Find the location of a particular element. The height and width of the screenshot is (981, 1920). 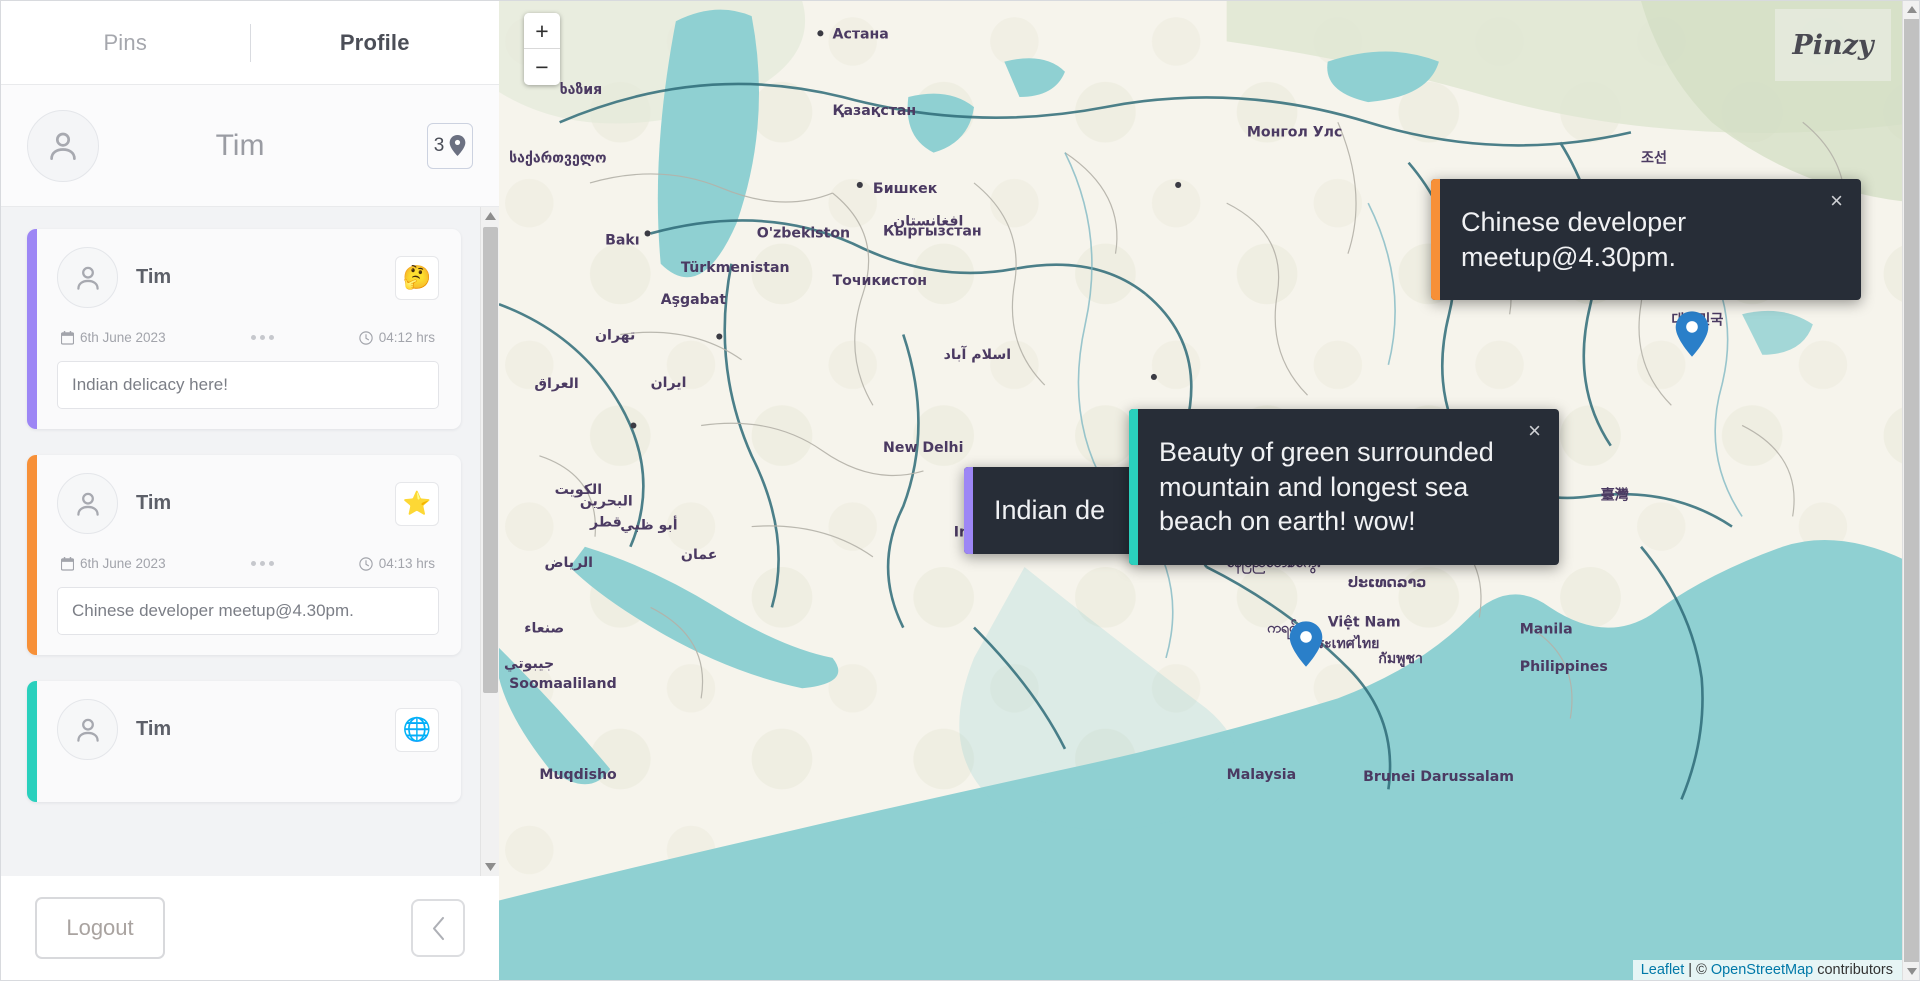

card-header: Tim 🤔 is located at coordinates (248, 277).